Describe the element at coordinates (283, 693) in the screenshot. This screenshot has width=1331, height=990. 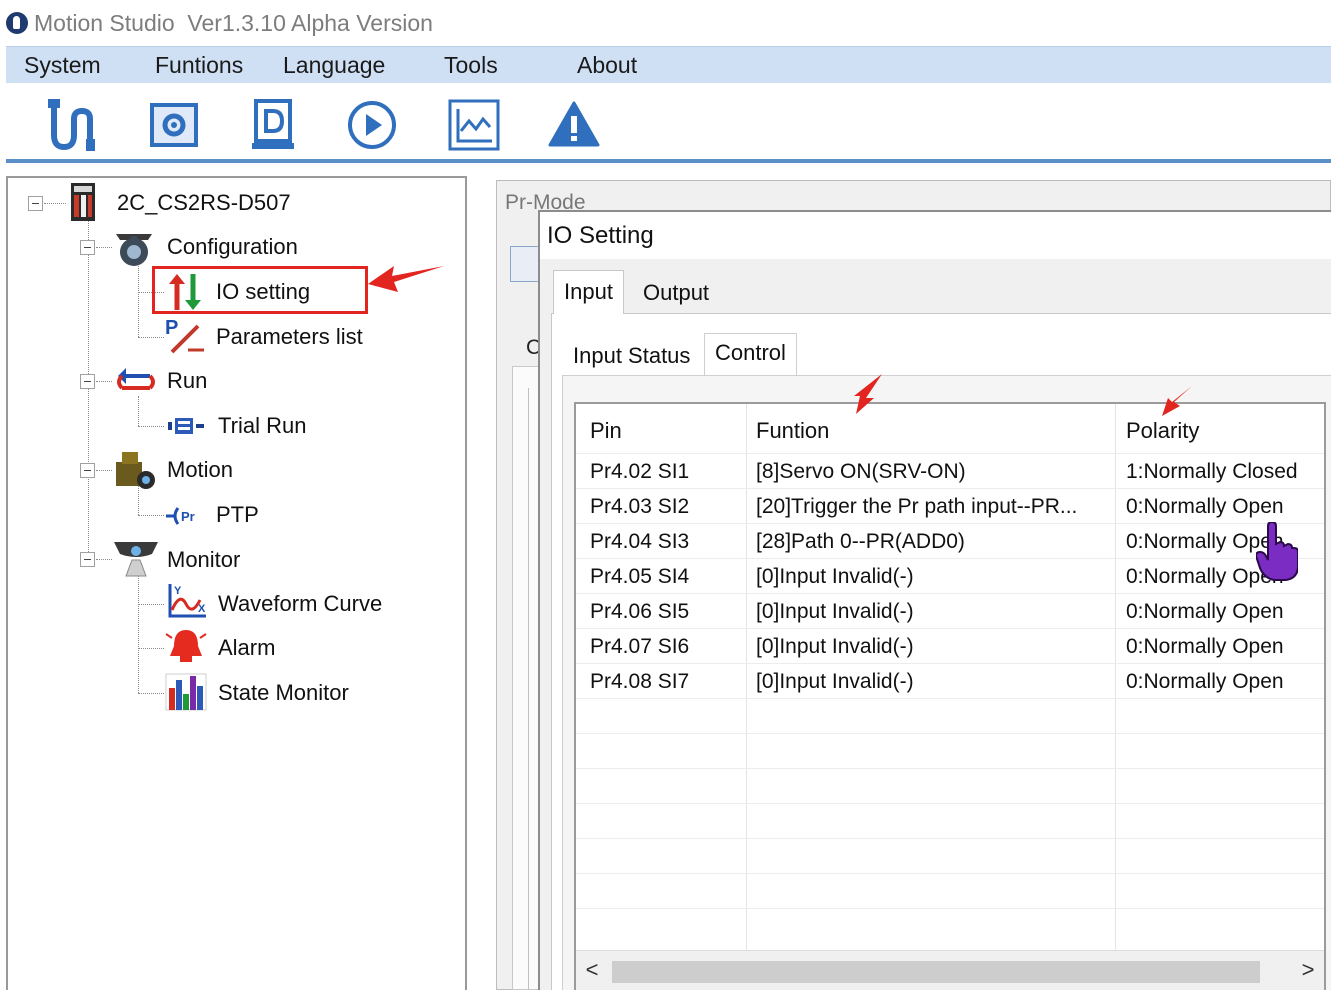
I see `tree-state-monitor-label: State Monitor` at that location.